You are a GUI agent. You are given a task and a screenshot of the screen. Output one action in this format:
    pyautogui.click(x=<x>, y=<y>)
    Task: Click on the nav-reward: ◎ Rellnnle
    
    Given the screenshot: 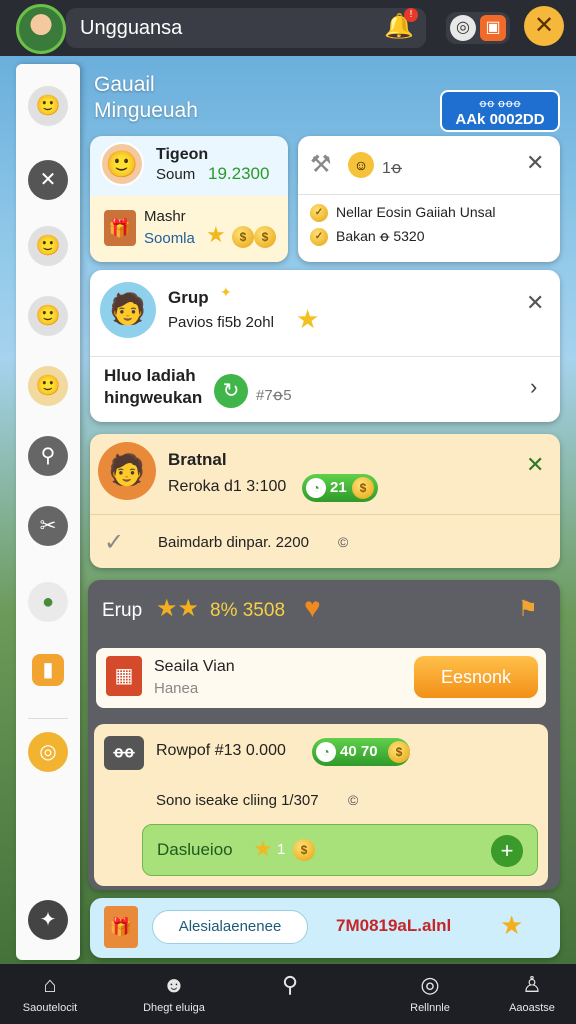 What is the action you would take?
    pyautogui.click(x=430, y=994)
    